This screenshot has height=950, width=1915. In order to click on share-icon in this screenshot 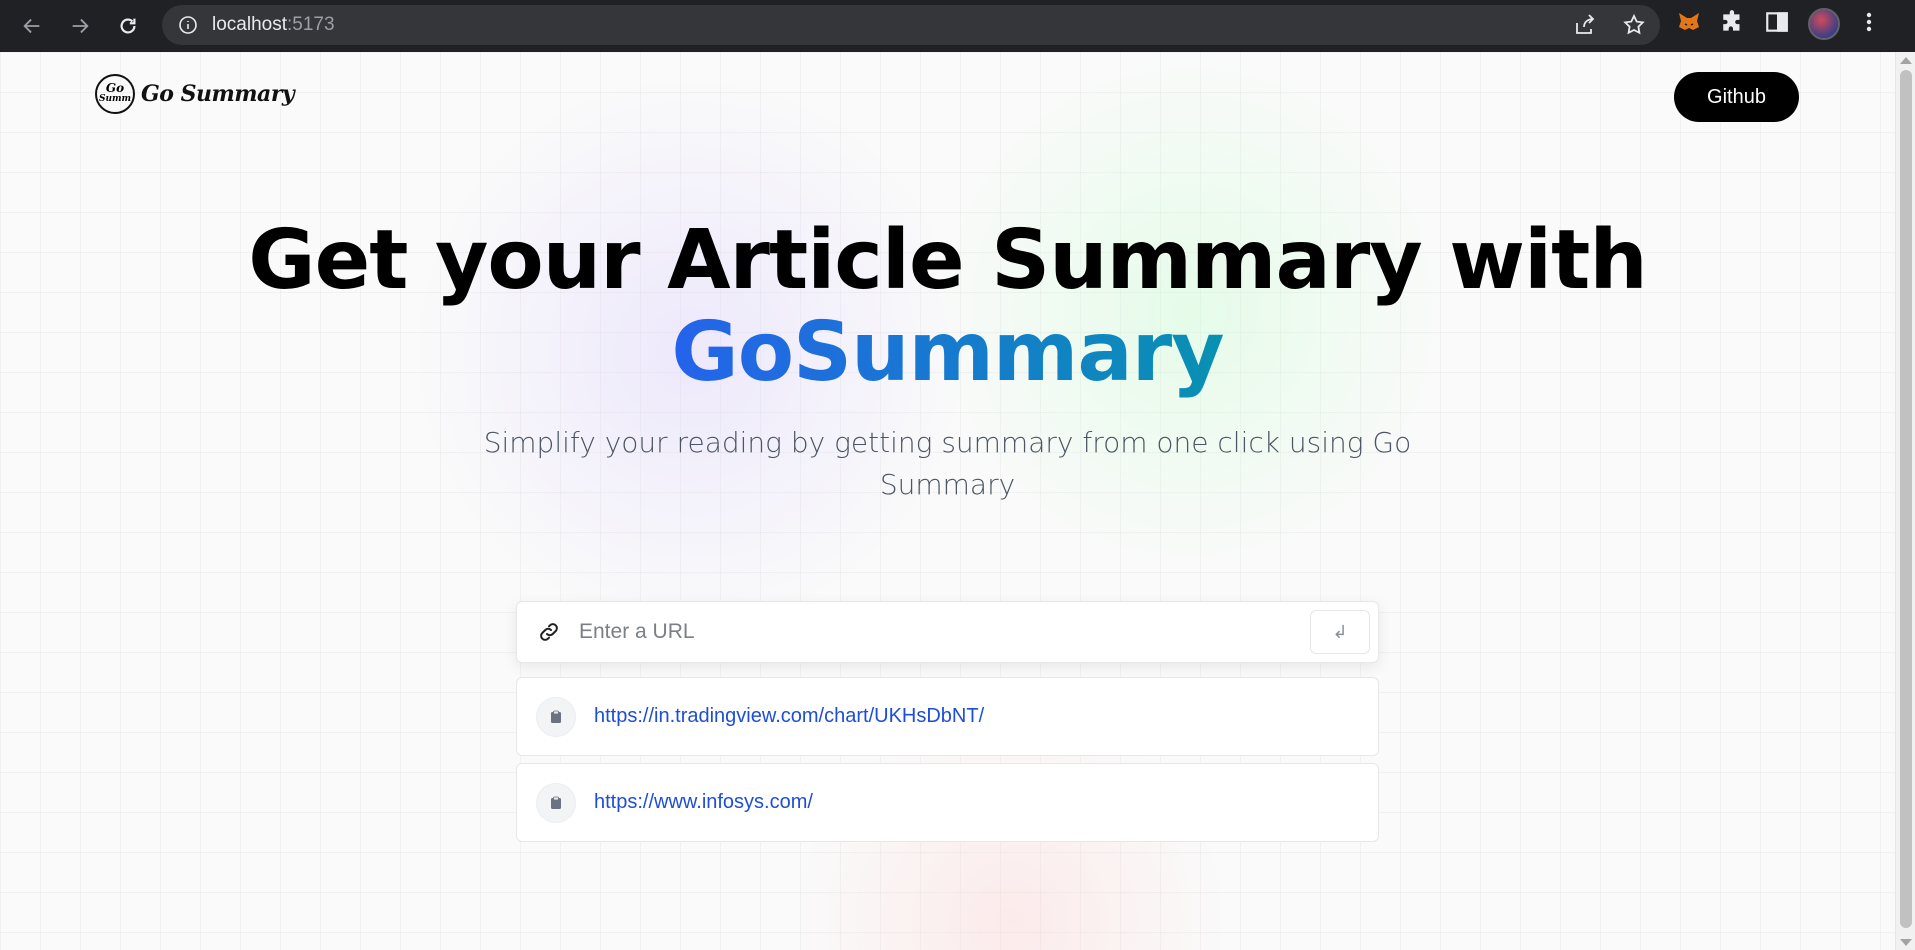, I will do `click(1584, 27)`.